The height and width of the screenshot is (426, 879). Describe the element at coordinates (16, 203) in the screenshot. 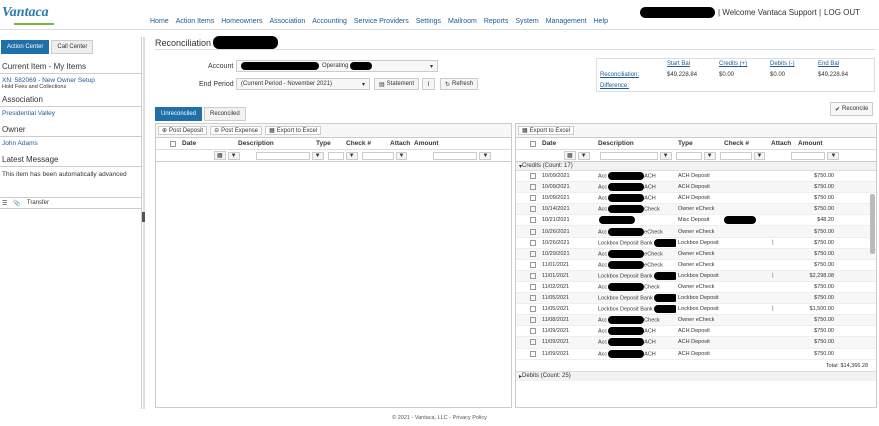

I see `paperclip-icon: 📎` at that location.